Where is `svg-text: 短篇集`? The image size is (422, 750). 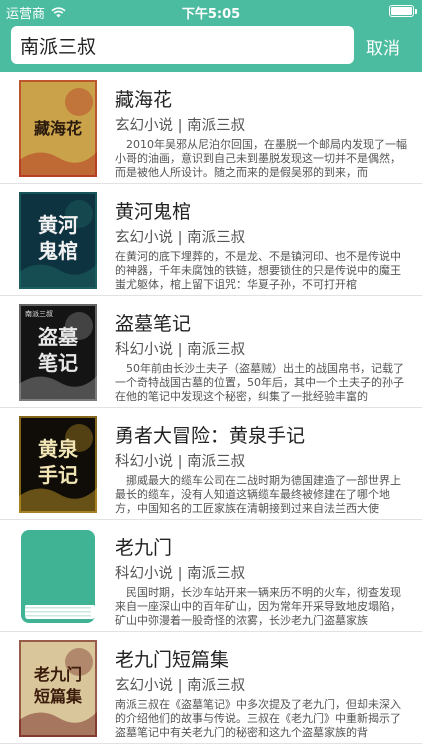 svg-text: 短篇集 is located at coordinates (58, 696).